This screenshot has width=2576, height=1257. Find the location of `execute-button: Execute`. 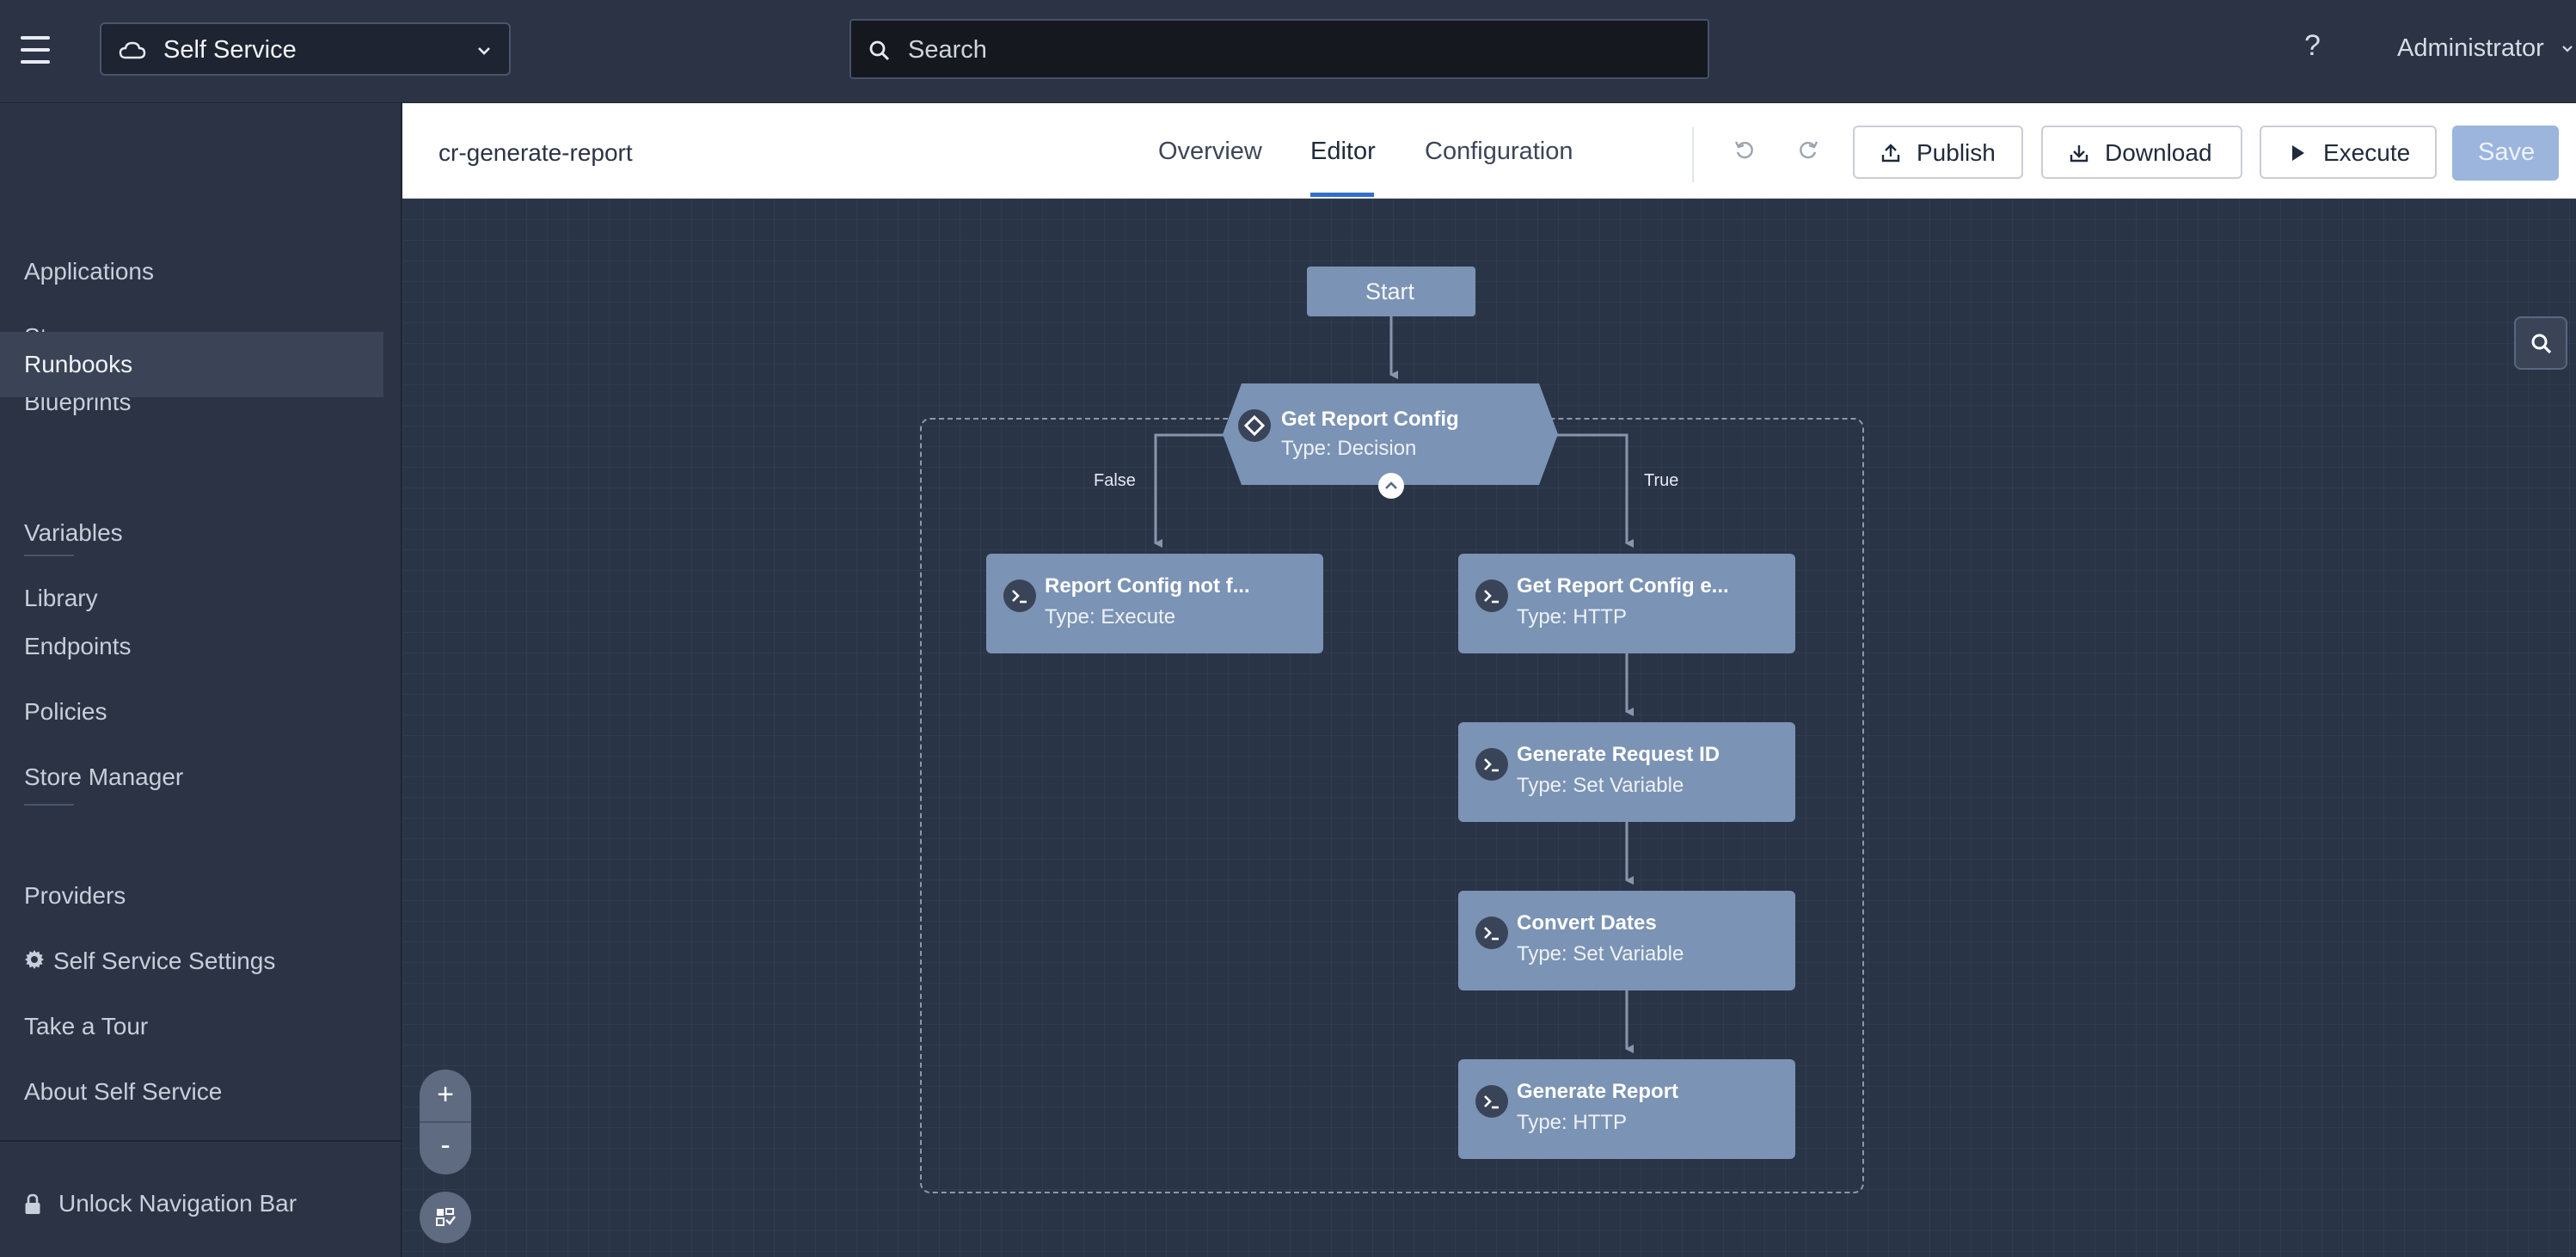

execute-button: Execute is located at coordinates (2348, 152).